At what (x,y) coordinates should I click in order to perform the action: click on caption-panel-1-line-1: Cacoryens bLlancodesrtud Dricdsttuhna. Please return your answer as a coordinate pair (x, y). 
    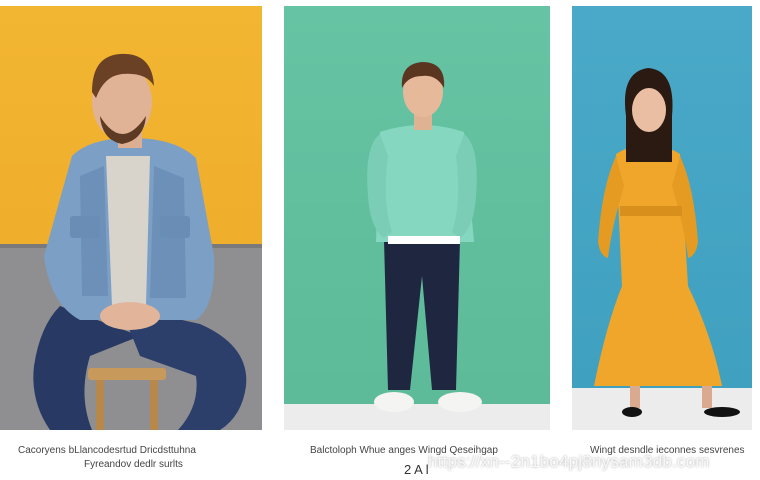
    Looking at the image, I should click on (107, 450).